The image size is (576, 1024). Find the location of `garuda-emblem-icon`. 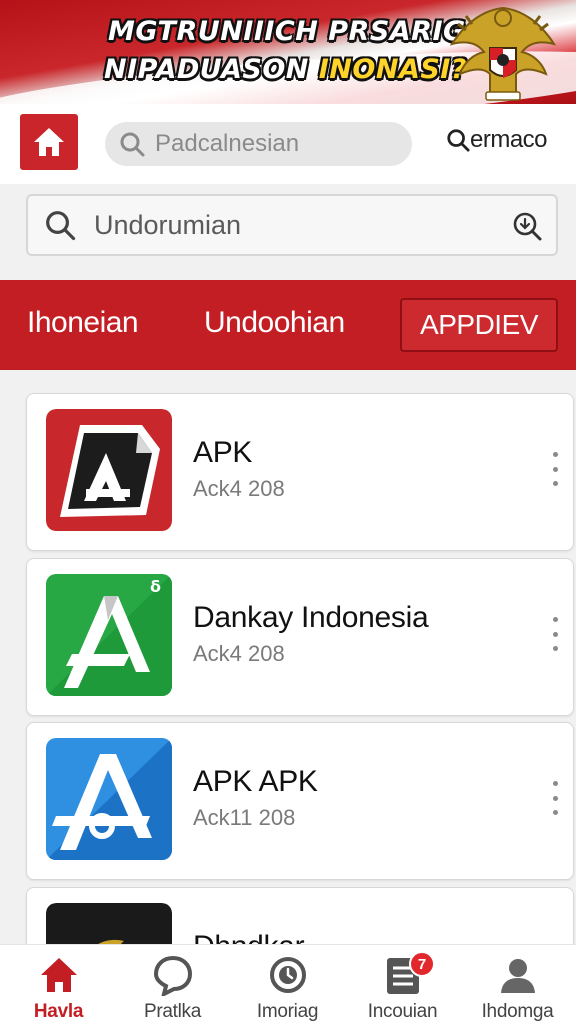

garuda-emblem-icon is located at coordinates (503, 53).